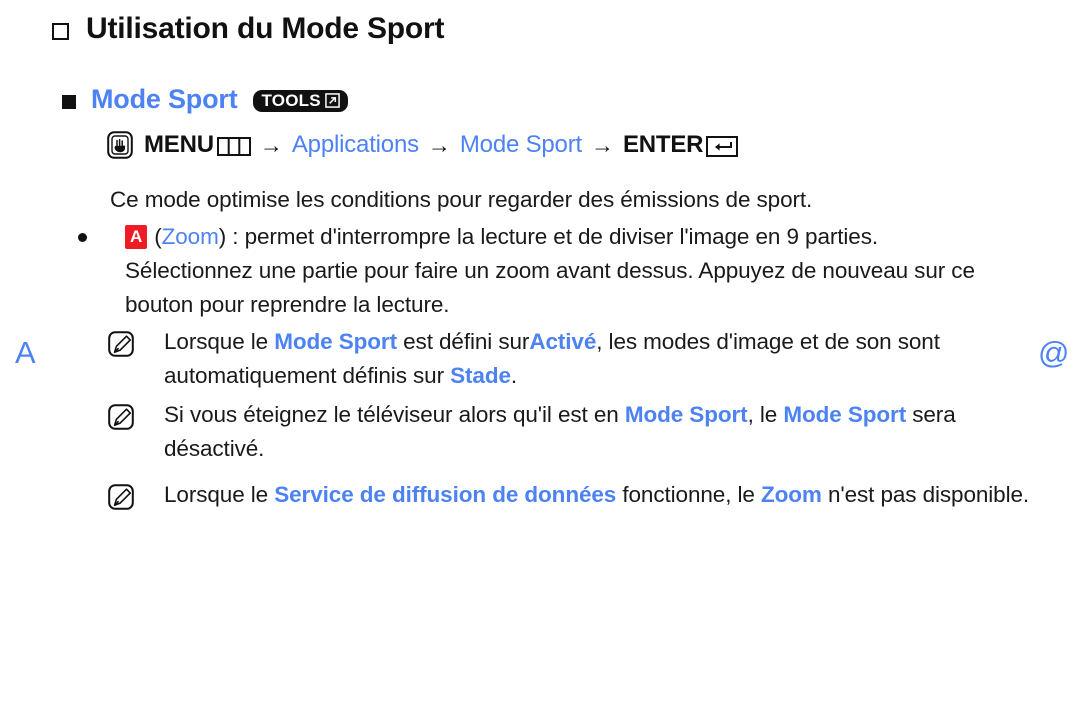 The height and width of the screenshot is (705, 1080). Describe the element at coordinates (265, 28) in the screenshot. I see `page-title-text: Utilisation du Mode Sport` at that location.